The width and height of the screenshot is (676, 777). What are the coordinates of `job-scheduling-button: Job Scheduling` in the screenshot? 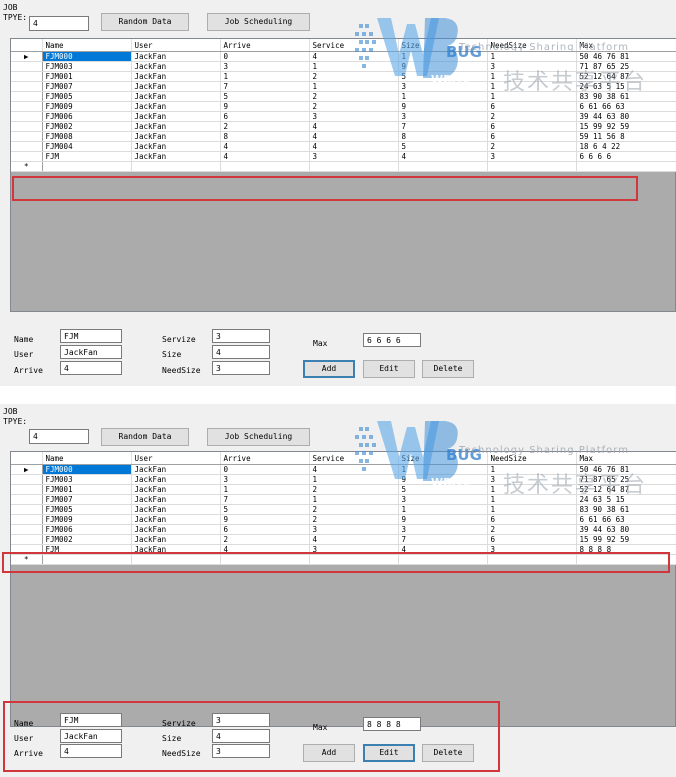 It's located at (258, 437).